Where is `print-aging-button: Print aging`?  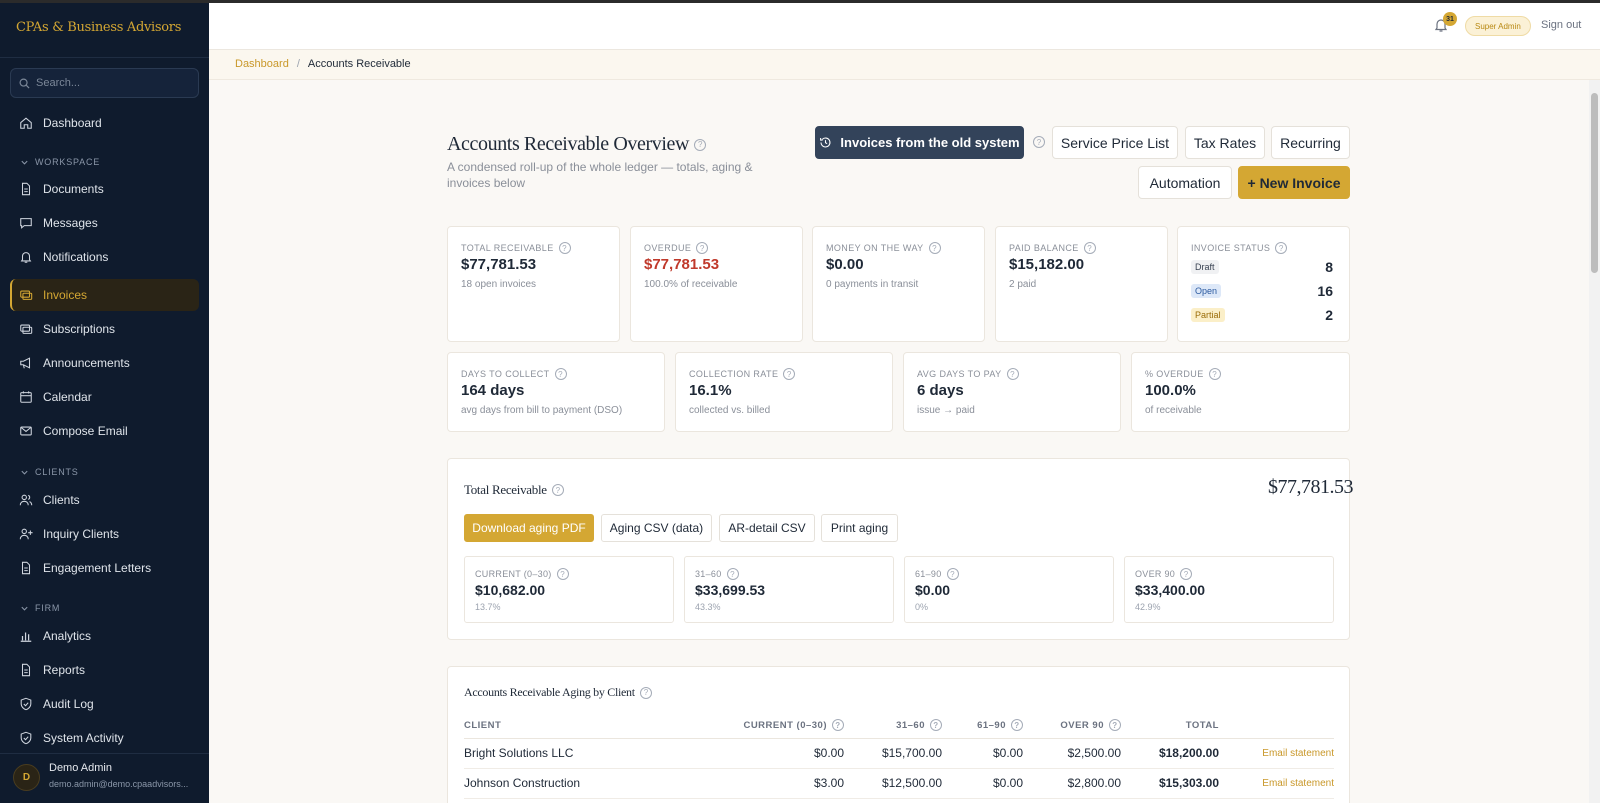
print-aging-button: Print aging is located at coordinates (859, 528).